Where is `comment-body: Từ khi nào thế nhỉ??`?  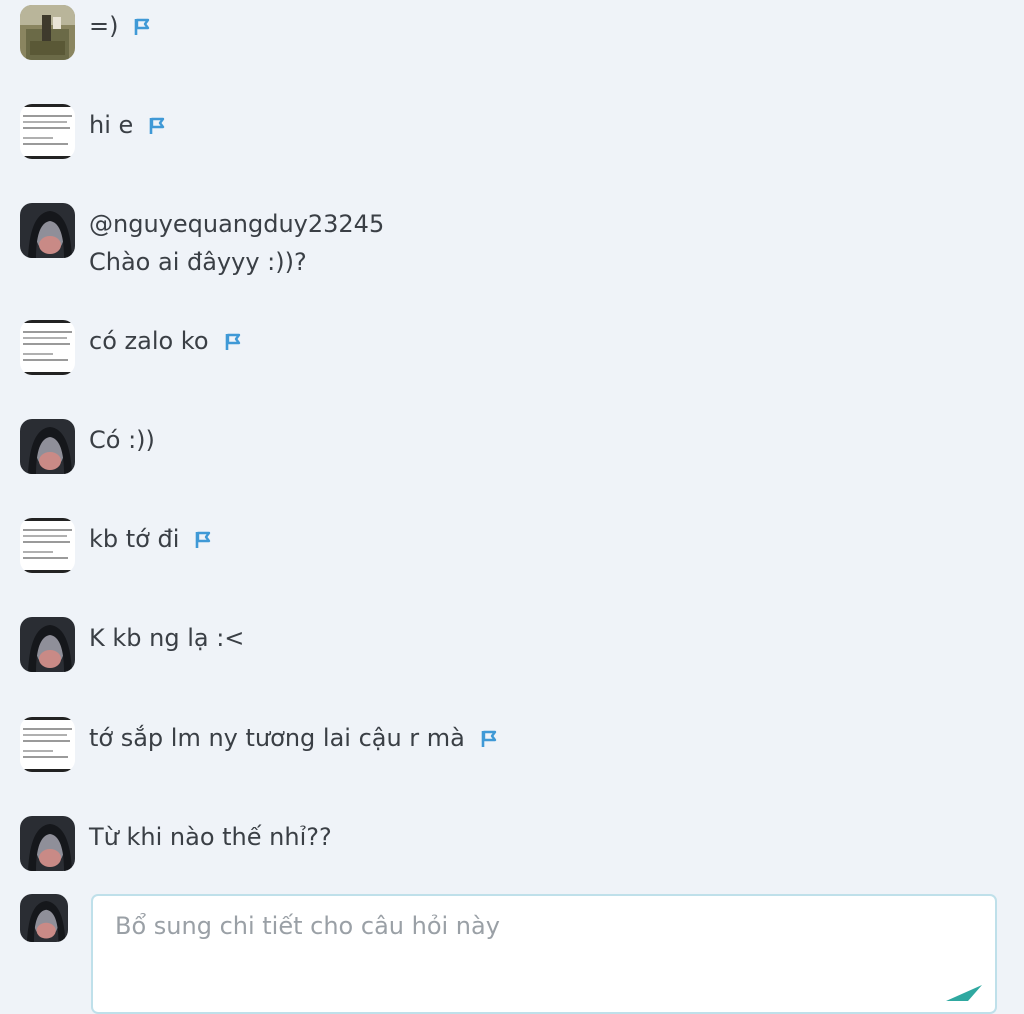 comment-body: Từ khi nào thế nhỉ?? is located at coordinates (210, 837).